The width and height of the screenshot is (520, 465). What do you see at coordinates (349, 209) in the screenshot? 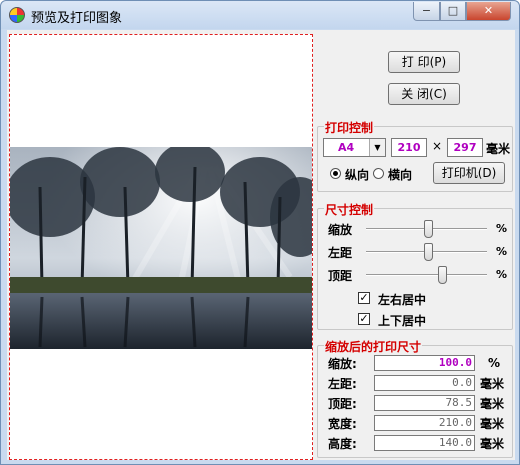
I see `size-control-title: 尺寸控制` at bounding box center [349, 209].